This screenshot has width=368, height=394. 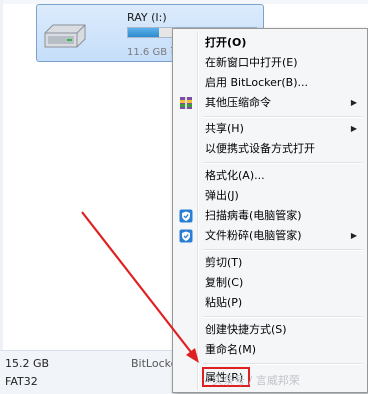 I want to click on menu-item-label: 打开(O), so click(x=226, y=42).